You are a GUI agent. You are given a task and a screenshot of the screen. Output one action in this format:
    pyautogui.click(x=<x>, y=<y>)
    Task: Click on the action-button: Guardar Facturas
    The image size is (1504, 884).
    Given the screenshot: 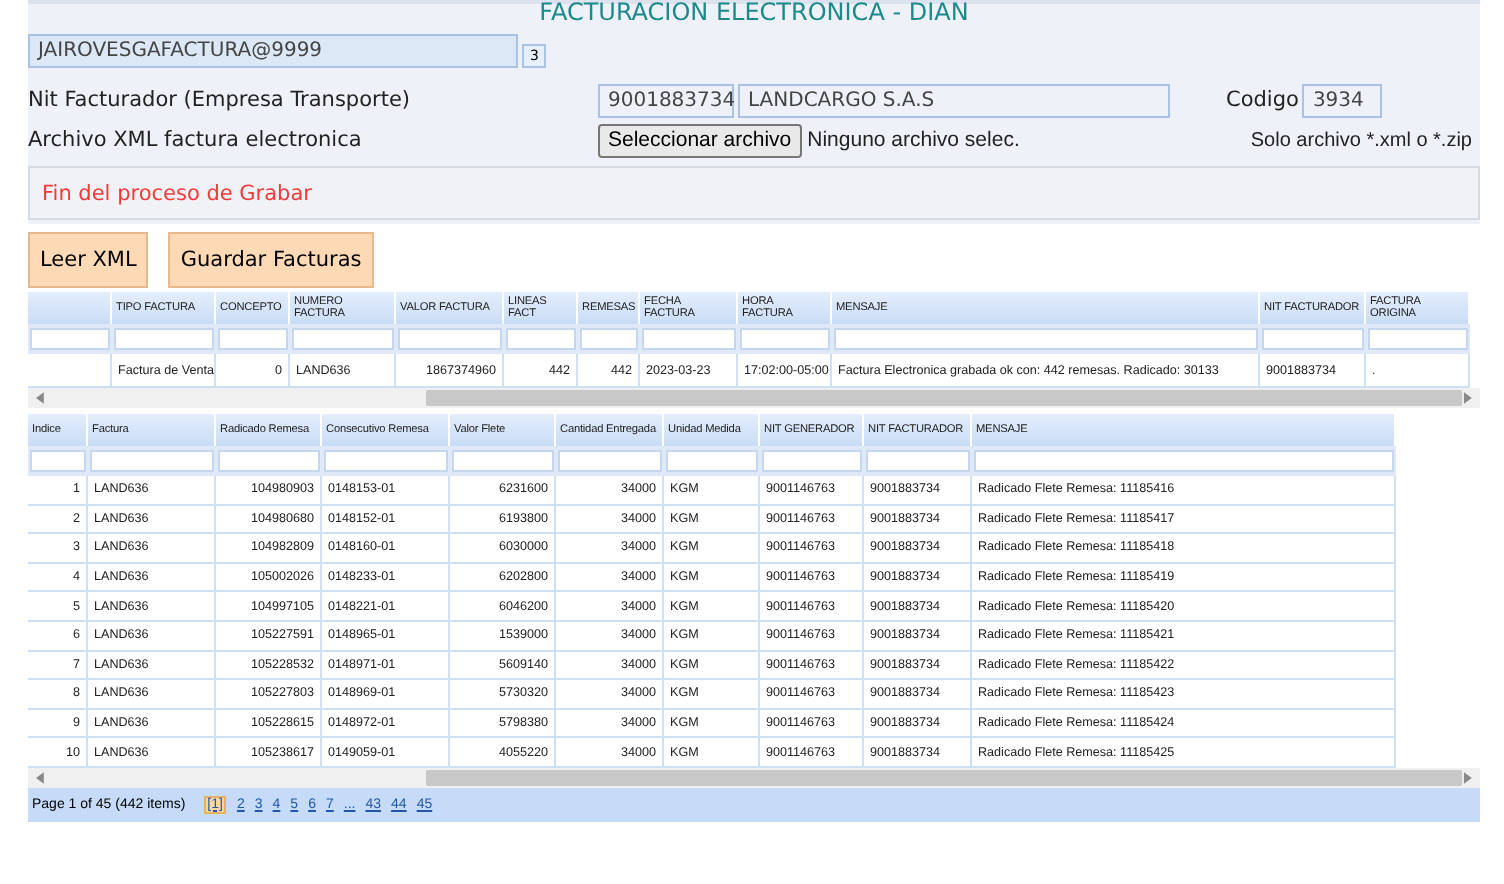 What is the action you would take?
    pyautogui.click(x=271, y=260)
    